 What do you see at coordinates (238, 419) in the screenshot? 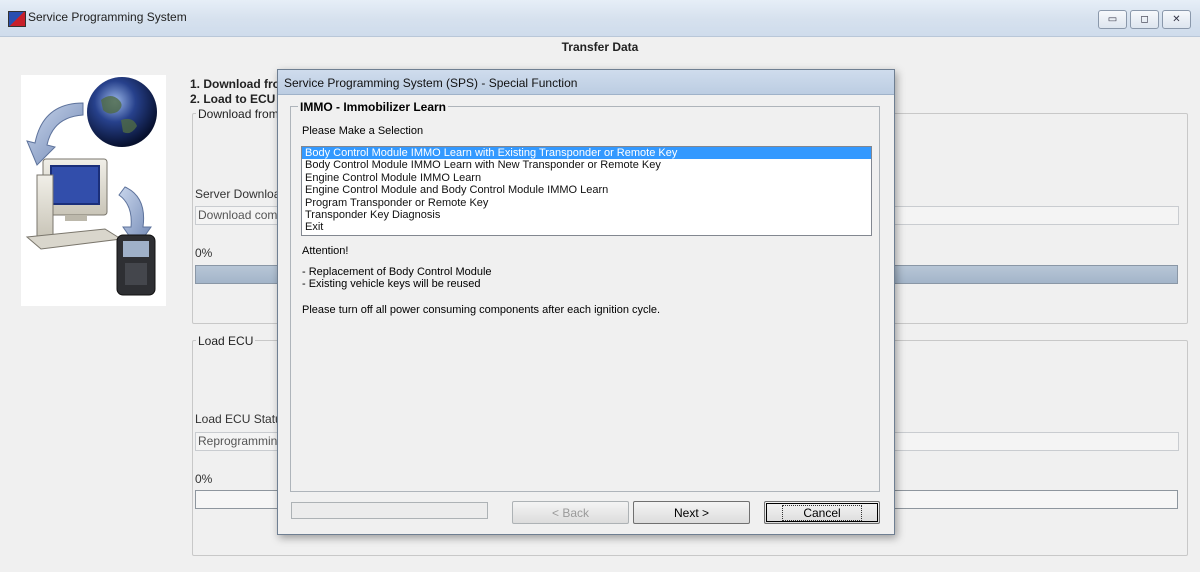
I see `load-ecu-status-label: Load ECU Statu` at bounding box center [238, 419].